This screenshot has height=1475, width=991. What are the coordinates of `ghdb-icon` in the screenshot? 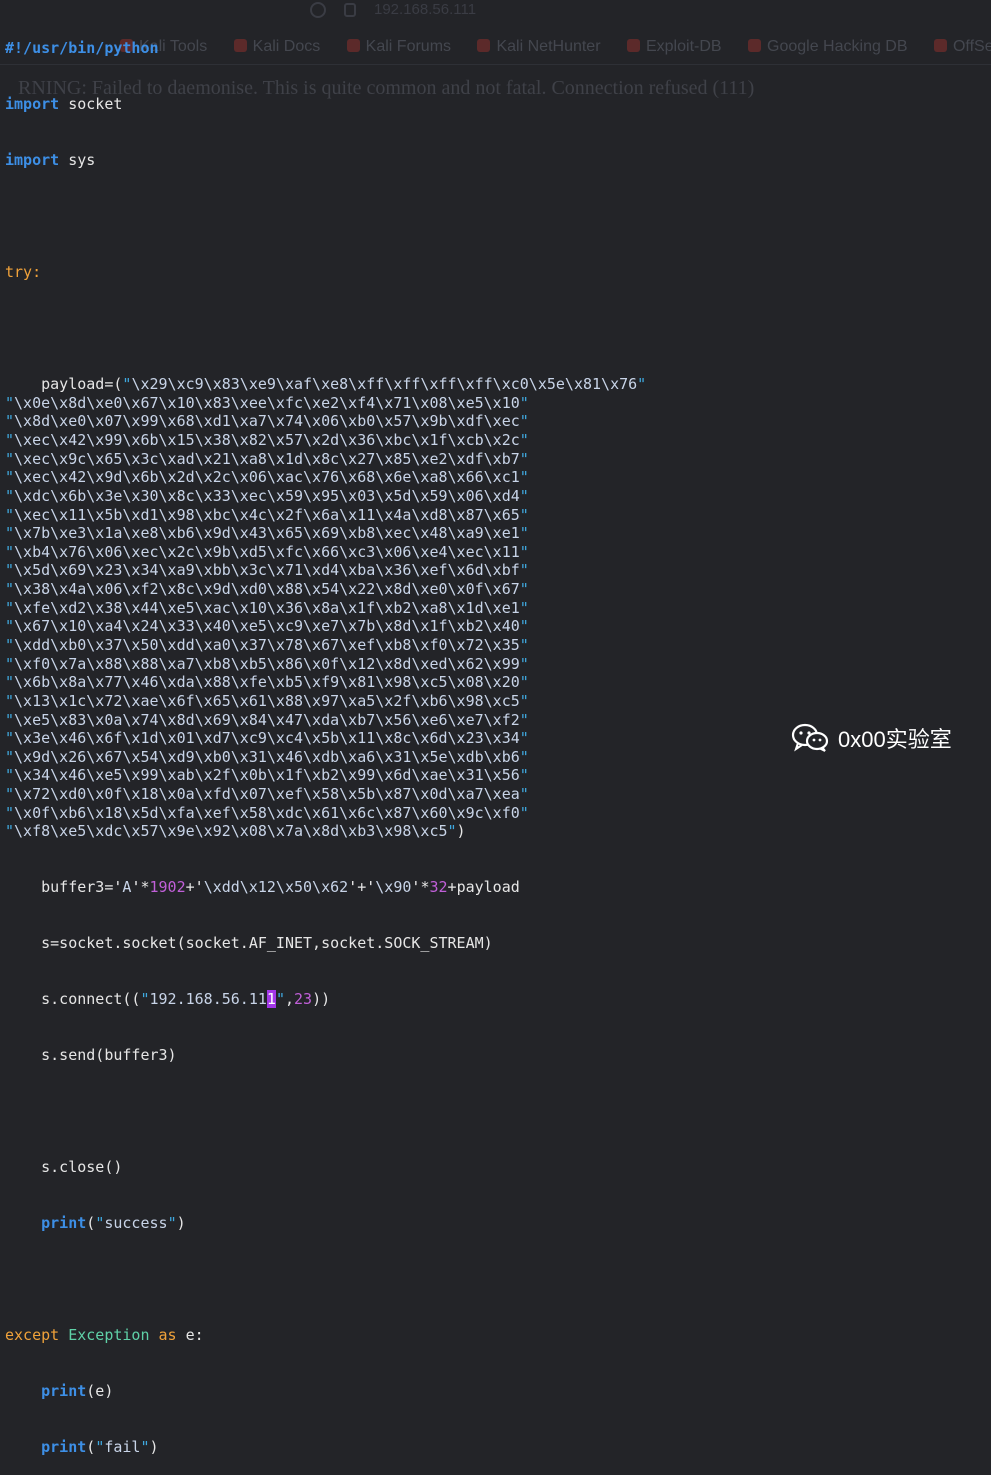 It's located at (755, 45).